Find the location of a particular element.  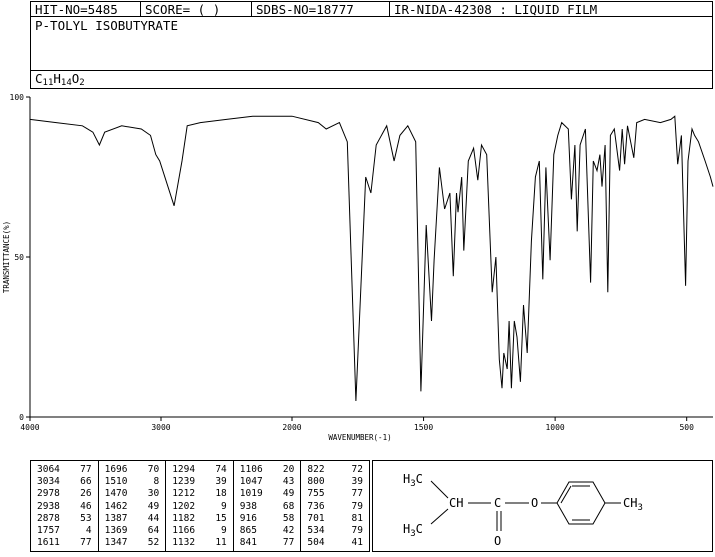

methyl-top-label: H3C is located at coordinates (413, 480).